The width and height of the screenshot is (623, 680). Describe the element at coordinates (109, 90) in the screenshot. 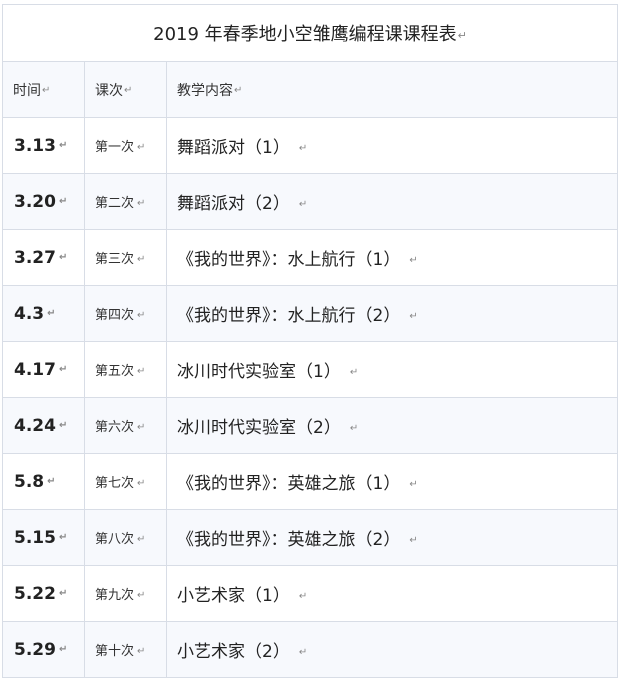

I see `header-session: 课次` at that location.